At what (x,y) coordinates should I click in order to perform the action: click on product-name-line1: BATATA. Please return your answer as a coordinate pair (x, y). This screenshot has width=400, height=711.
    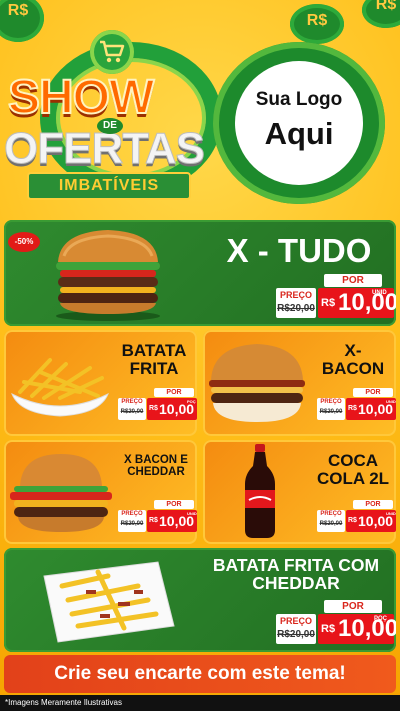
    Looking at the image, I should click on (154, 350).